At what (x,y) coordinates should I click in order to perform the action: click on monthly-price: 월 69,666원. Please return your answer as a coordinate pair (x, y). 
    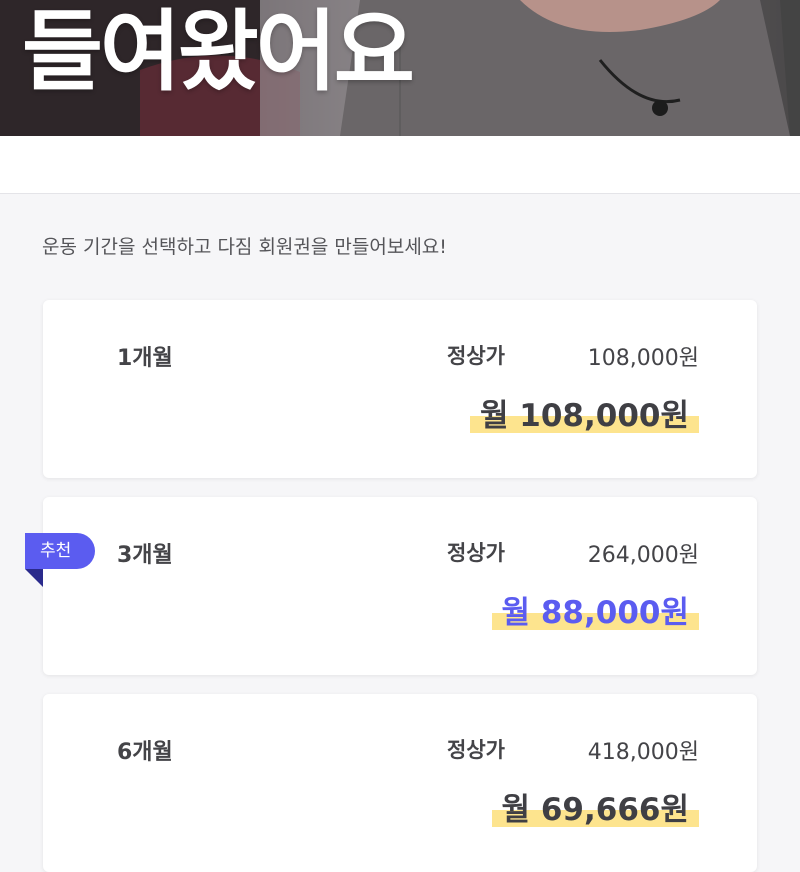
    Looking at the image, I should click on (595, 806).